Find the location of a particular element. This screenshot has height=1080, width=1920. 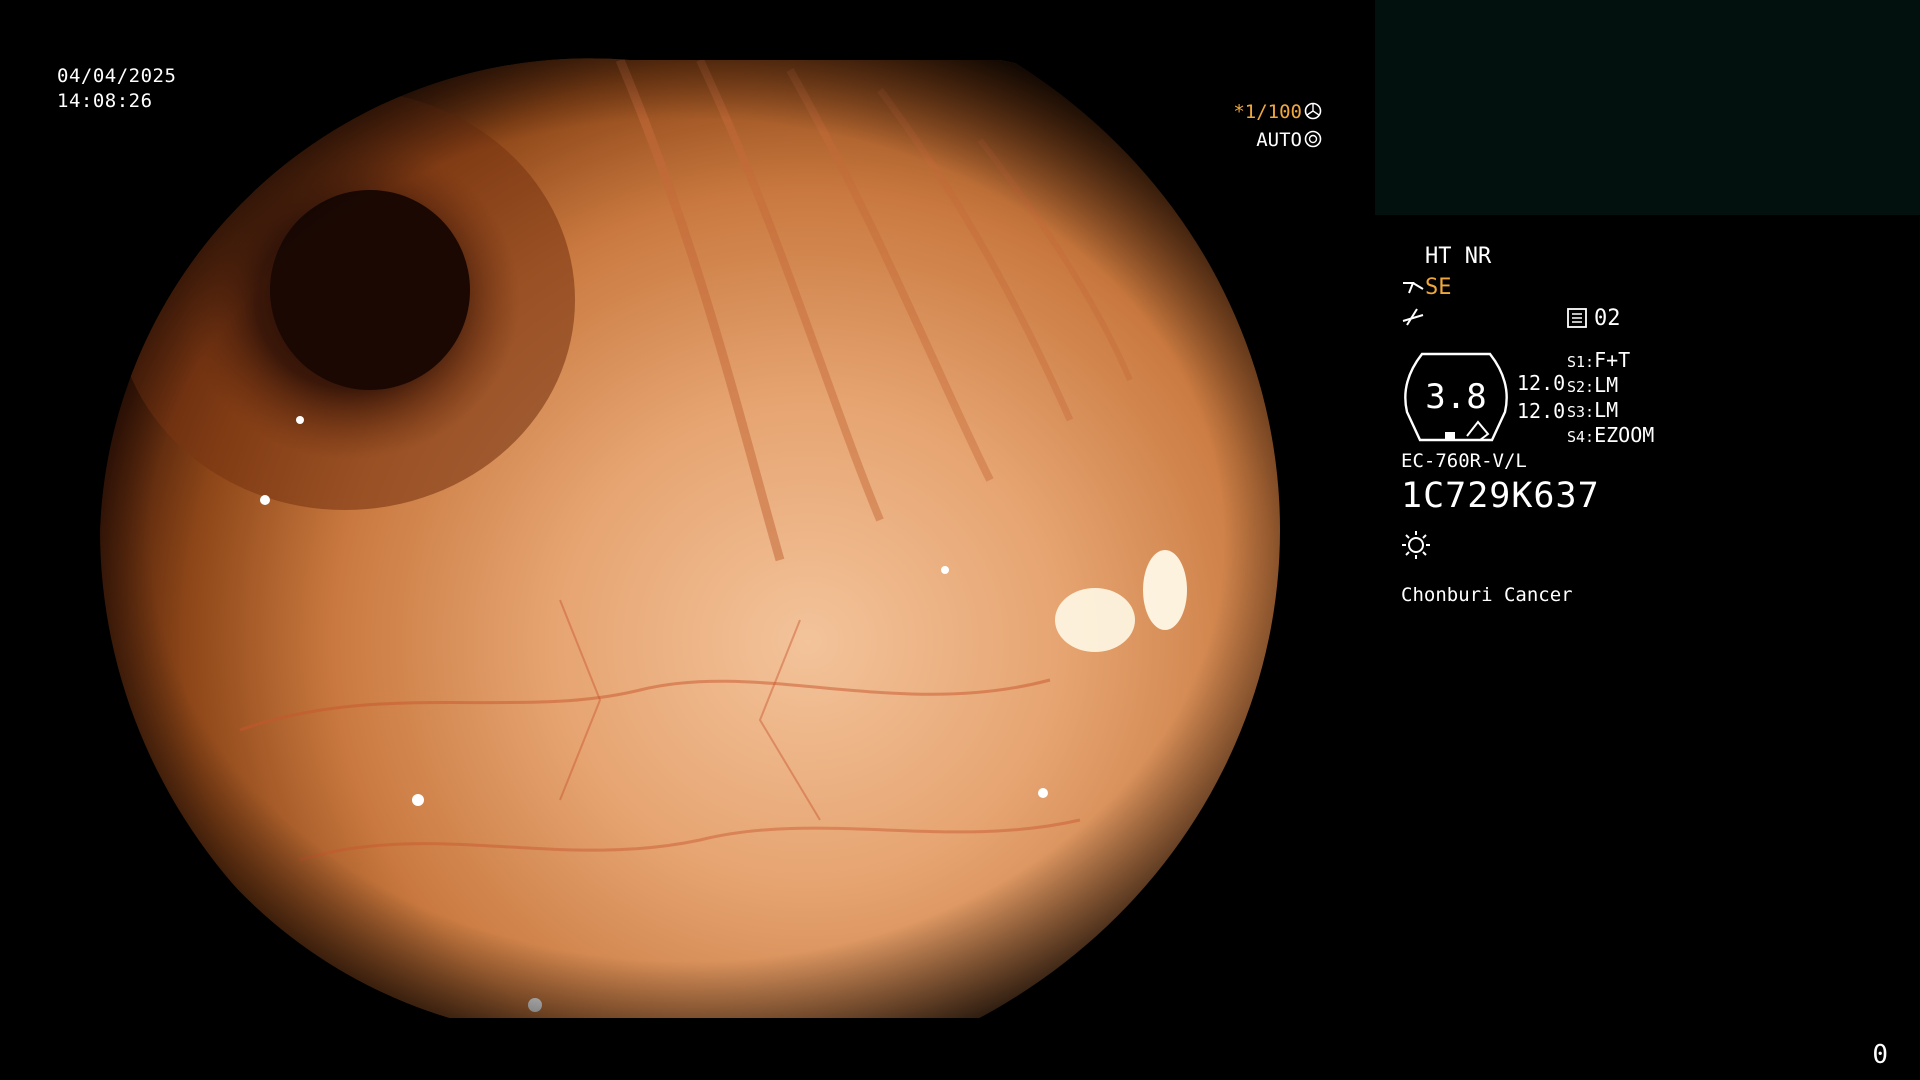

gain-bottom: 12.0 is located at coordinates (1541, 411).